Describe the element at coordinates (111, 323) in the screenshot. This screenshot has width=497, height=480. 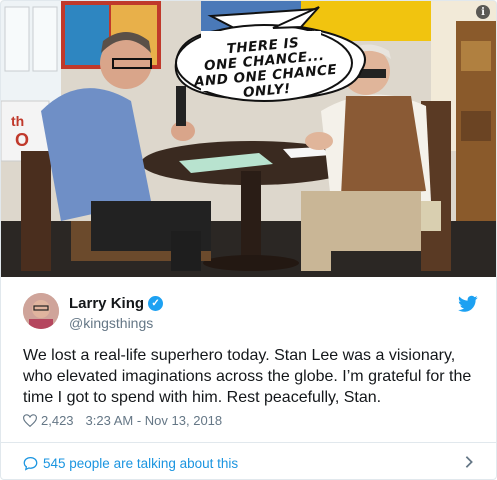
I see `author-handle: @kingsthings` at that location.